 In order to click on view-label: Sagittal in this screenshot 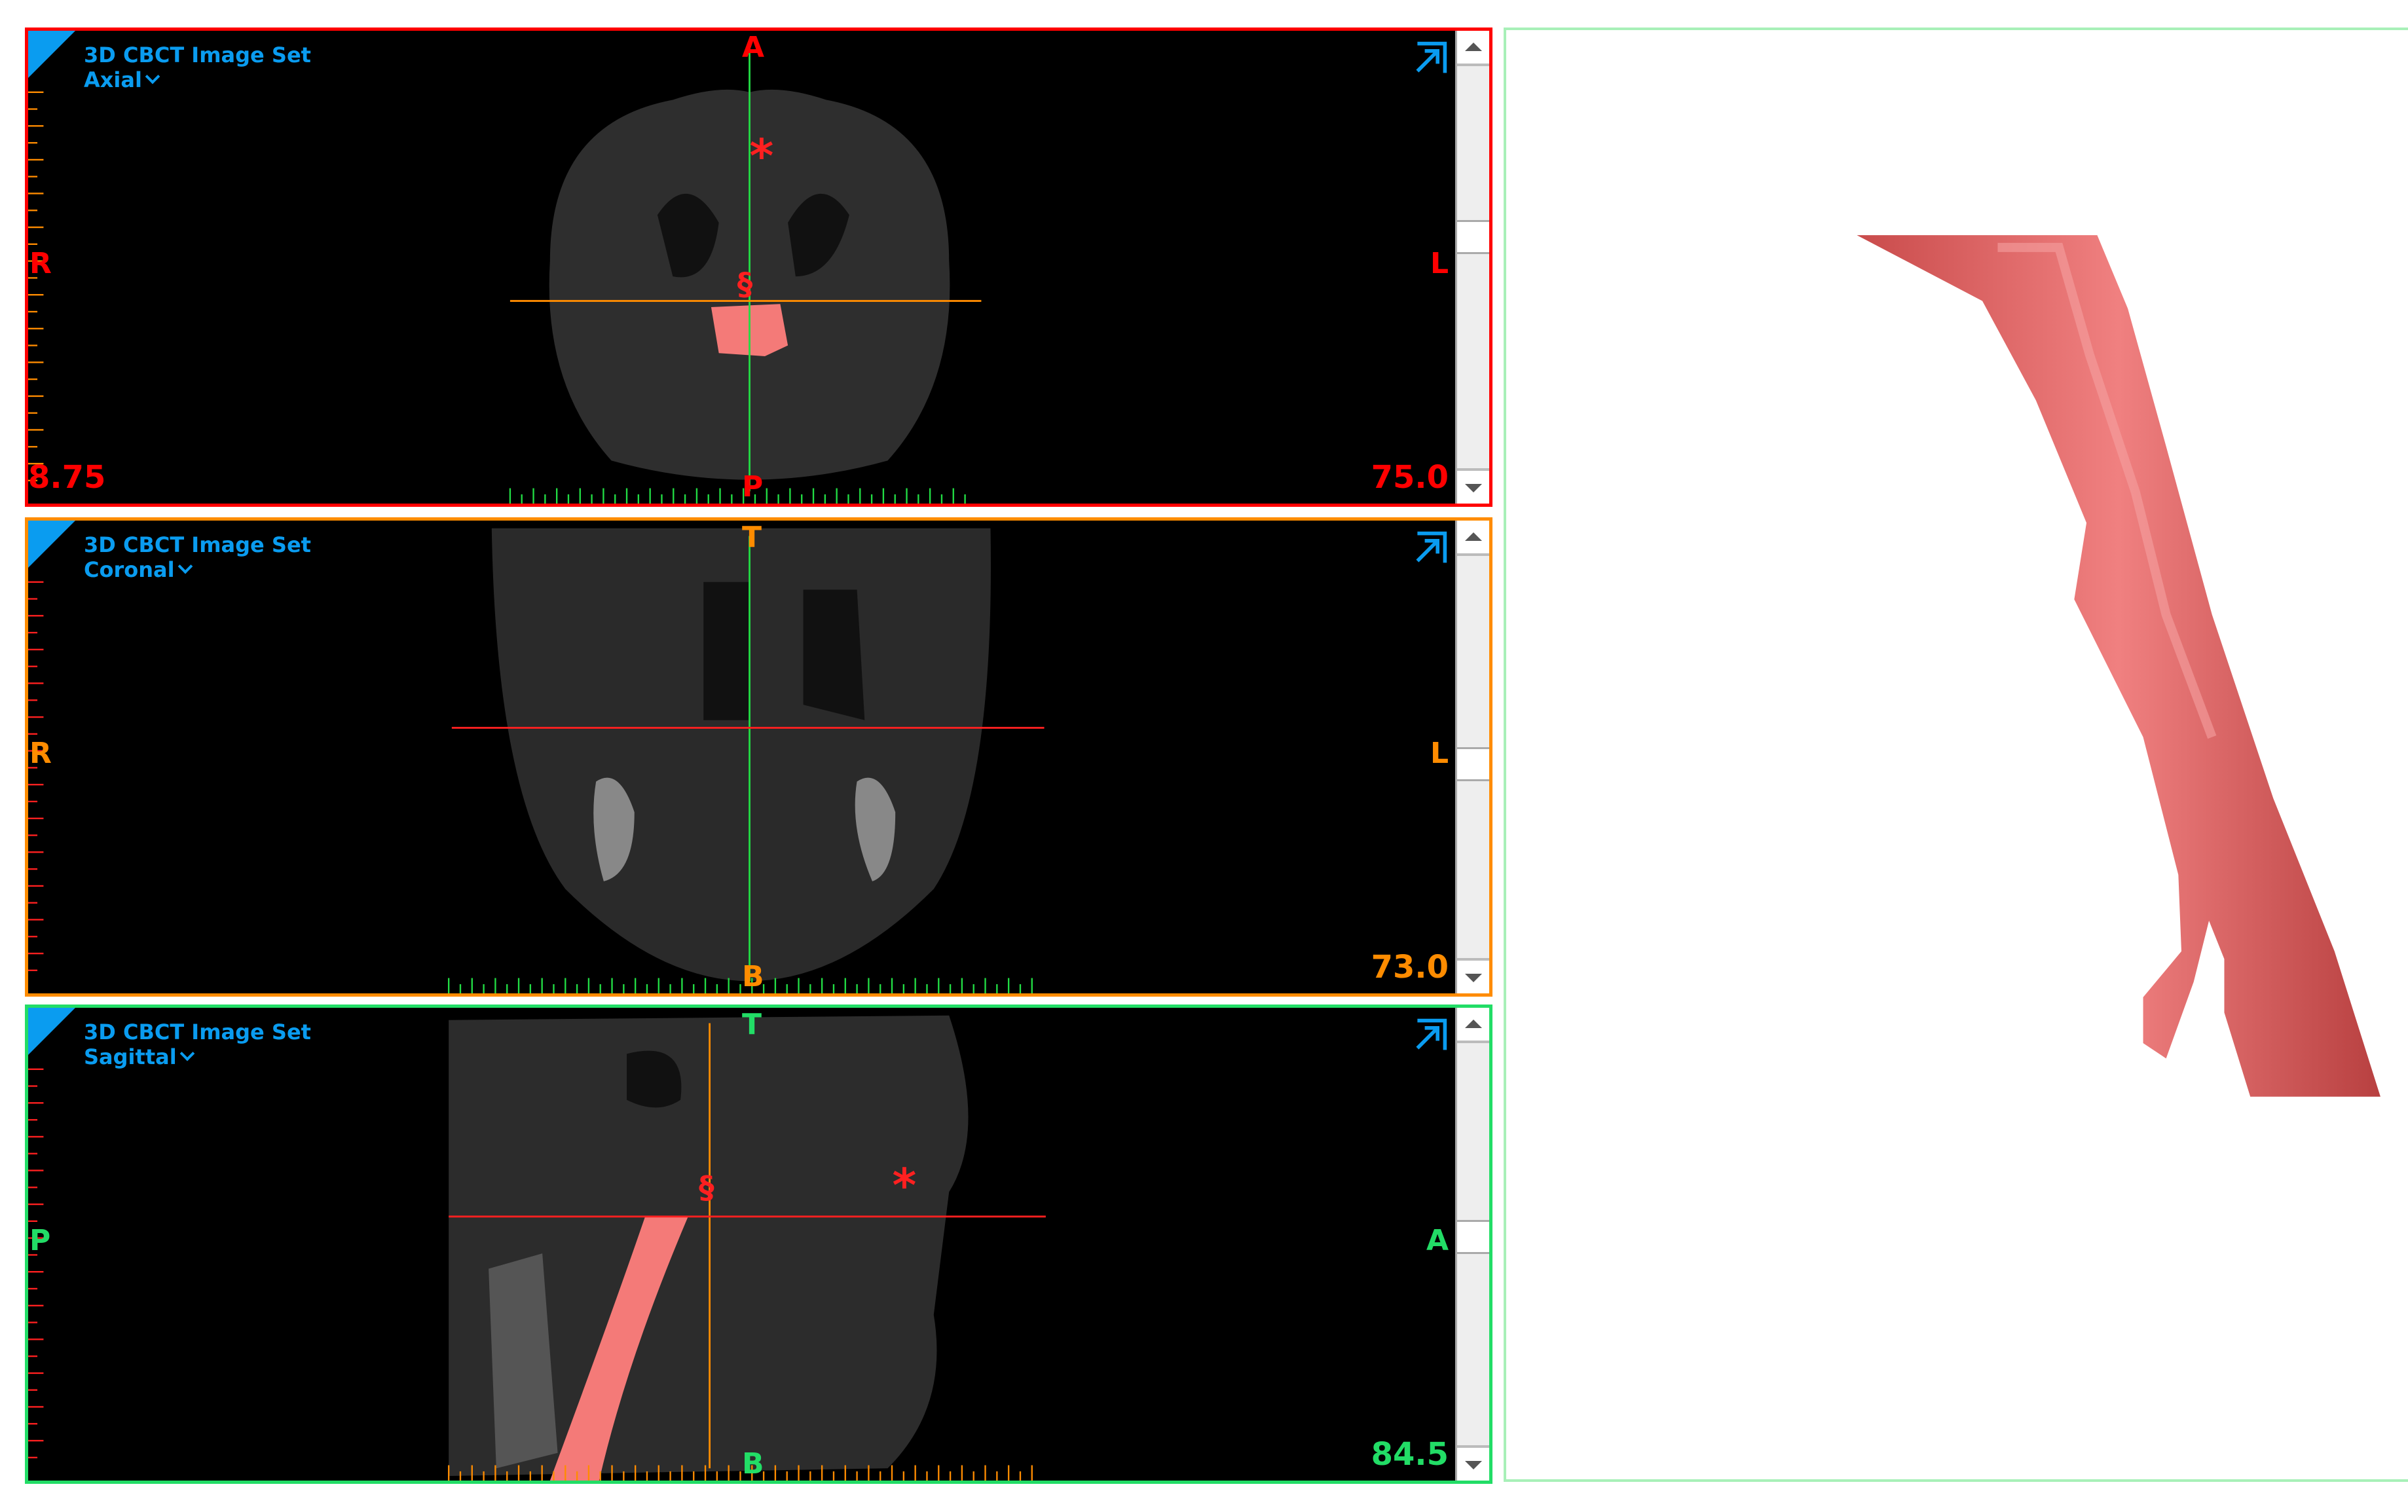, I will do `click(130, 1056)`.